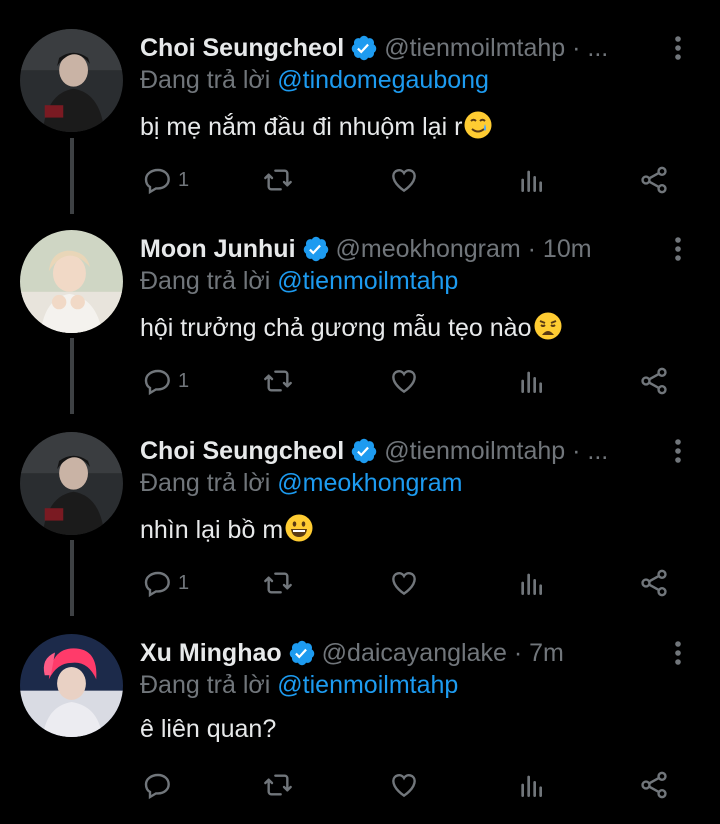  Describe the element at coordinates (464, 249) in the screenshot. I see `handle-timestamp: @meokhongram · 10m` at that location.